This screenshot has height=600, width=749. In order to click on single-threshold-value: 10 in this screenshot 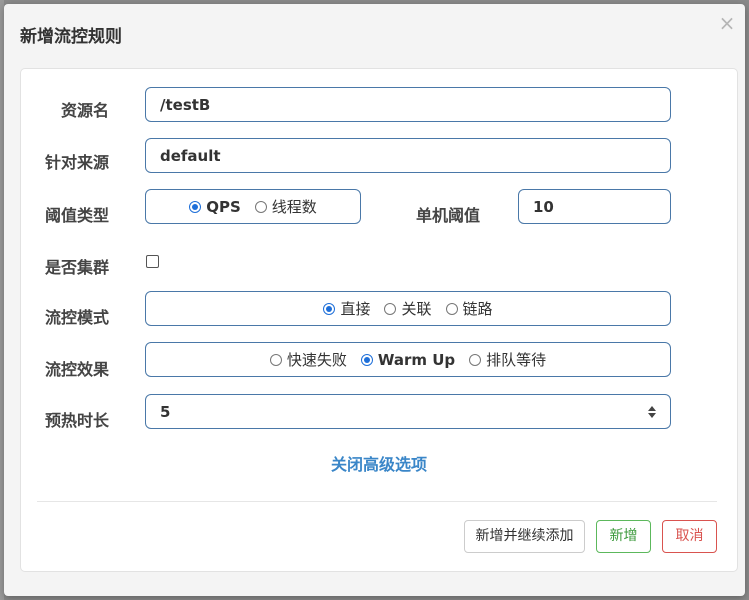, I will do `click(543, 206)`.